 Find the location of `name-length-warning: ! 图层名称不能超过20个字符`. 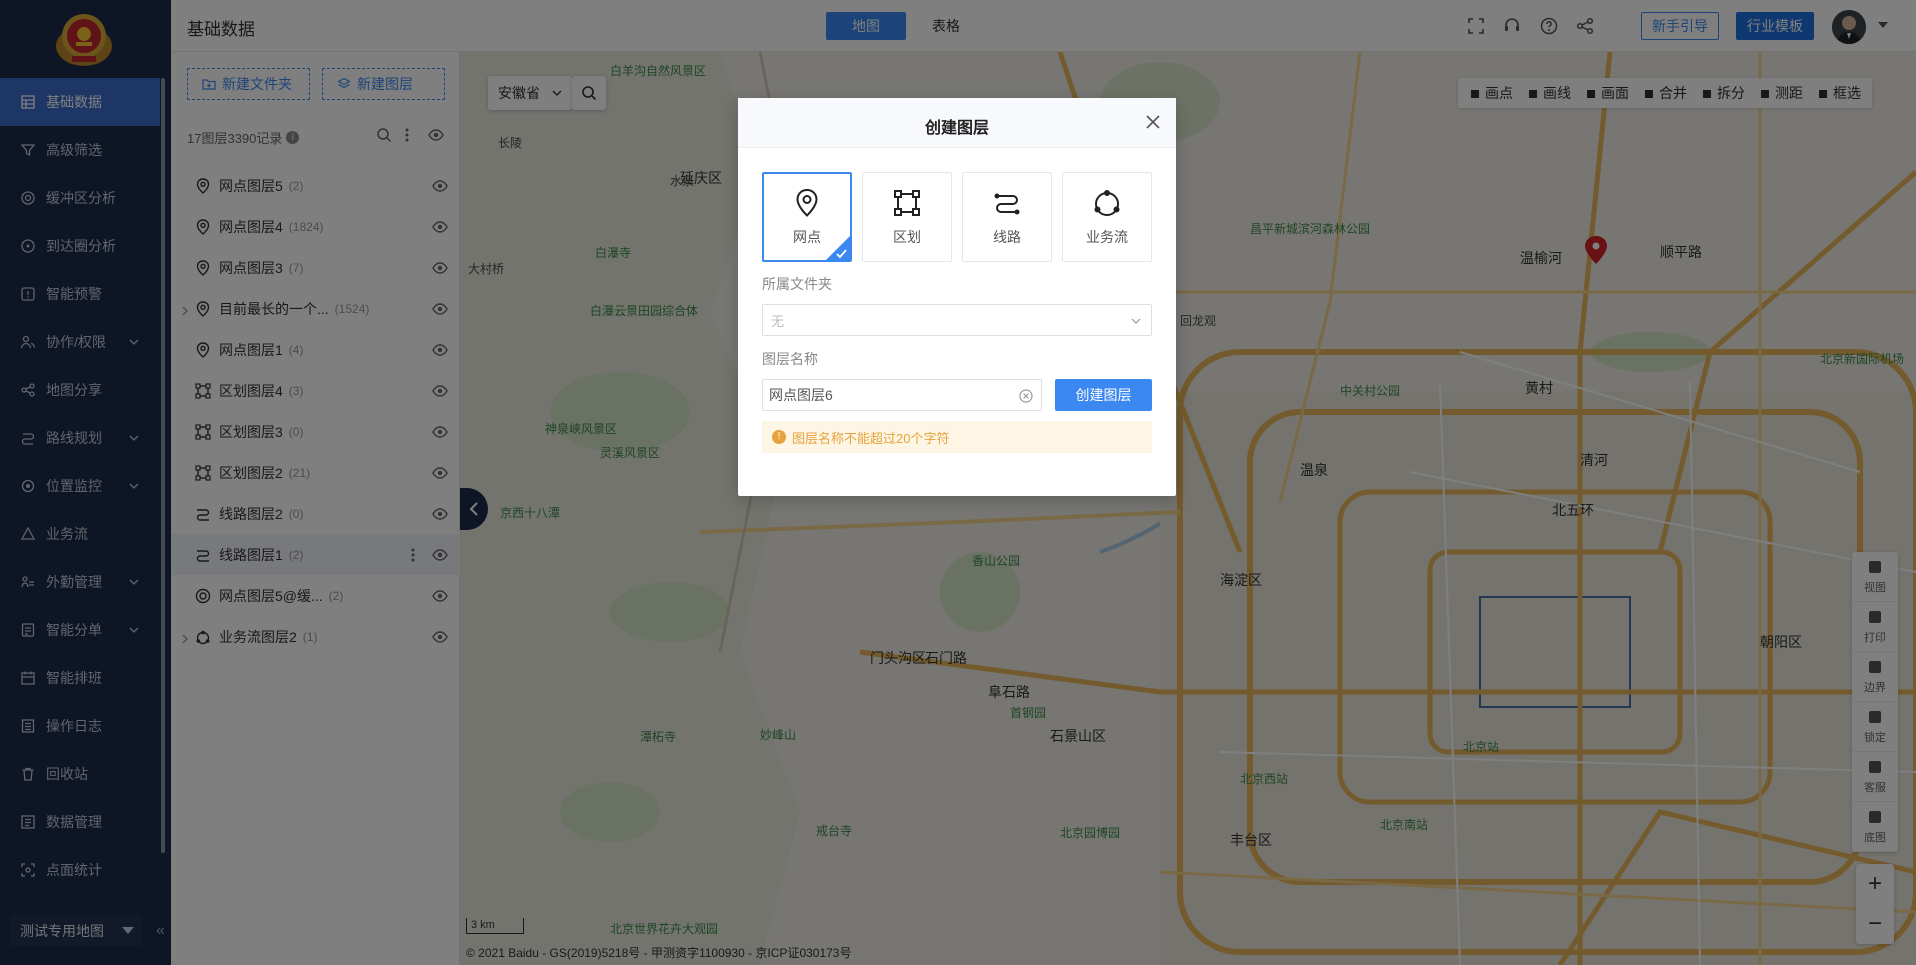

name-length-warning: ! 图层名称不能超过20个字符 is located at coordinates (957, 437).